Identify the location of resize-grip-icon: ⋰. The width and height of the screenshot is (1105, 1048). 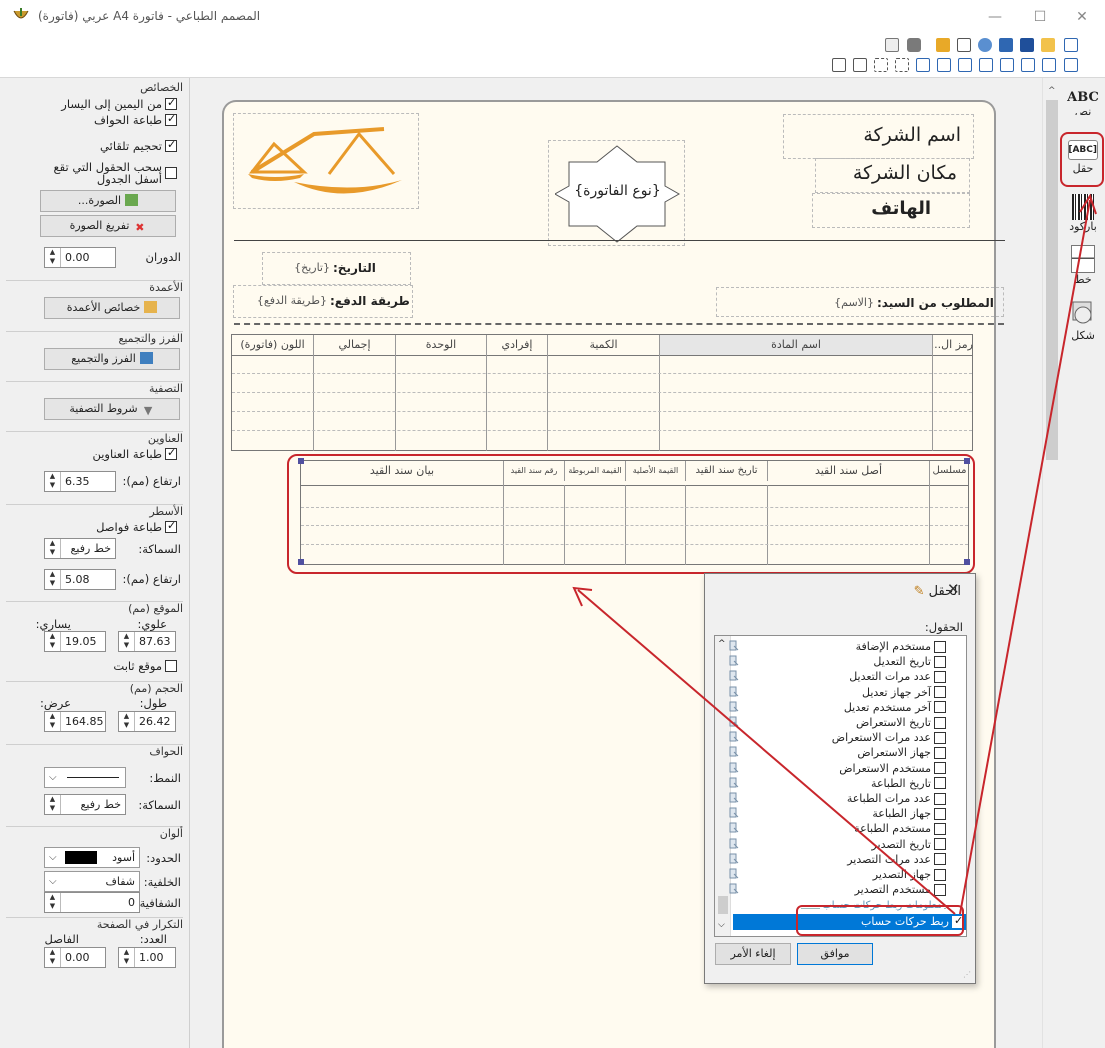
(967, 974).